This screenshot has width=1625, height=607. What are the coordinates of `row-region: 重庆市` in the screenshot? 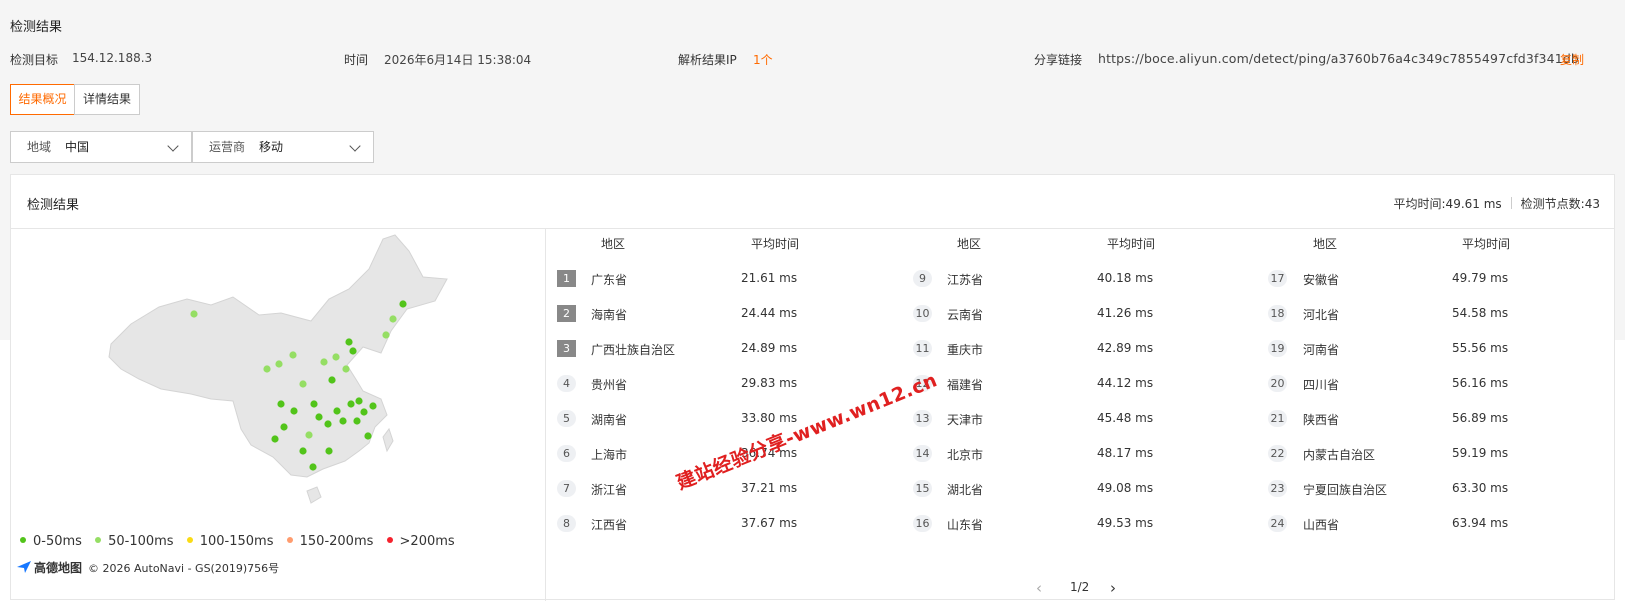 It's located at (965, 350).